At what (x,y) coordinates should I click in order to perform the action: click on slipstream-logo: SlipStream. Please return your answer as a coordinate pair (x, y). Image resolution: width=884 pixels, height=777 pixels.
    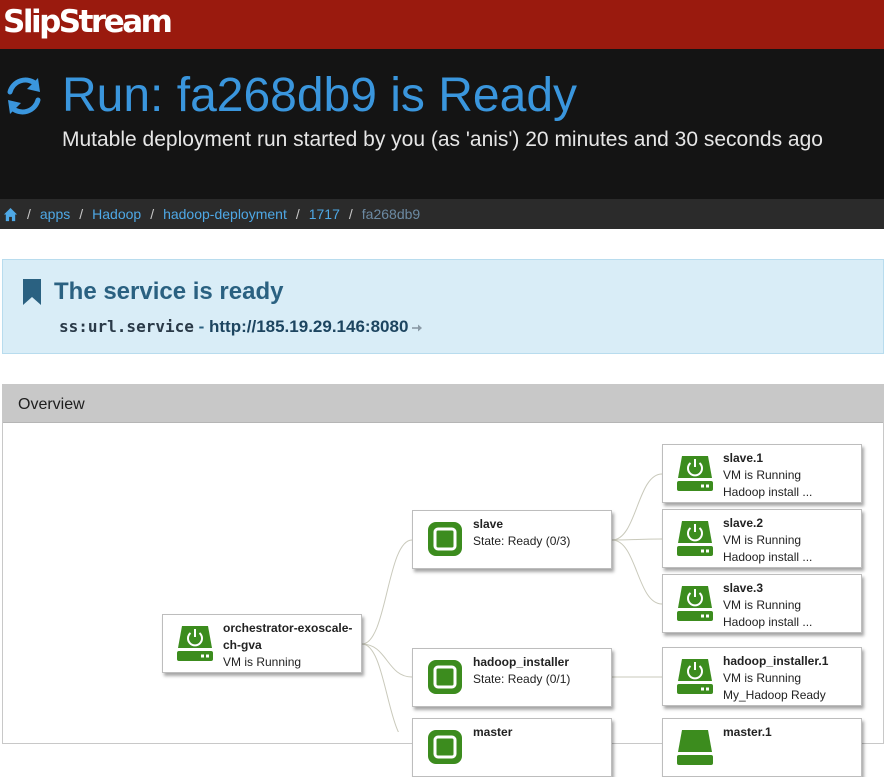
    Looking at the image, I should click on (88, 22).